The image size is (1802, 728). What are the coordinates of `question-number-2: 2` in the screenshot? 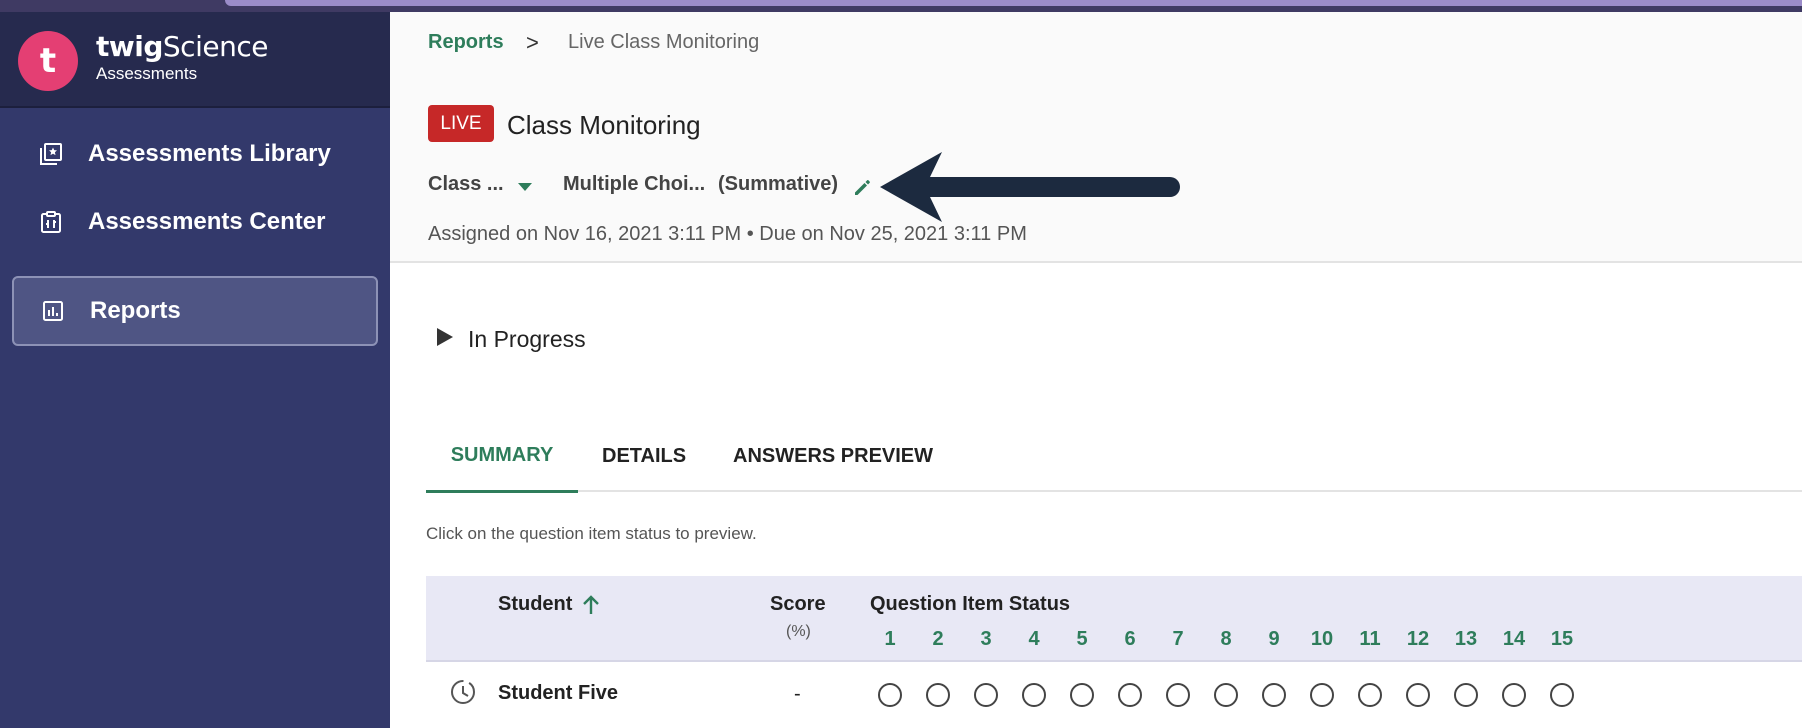 It's located at (938, 639).